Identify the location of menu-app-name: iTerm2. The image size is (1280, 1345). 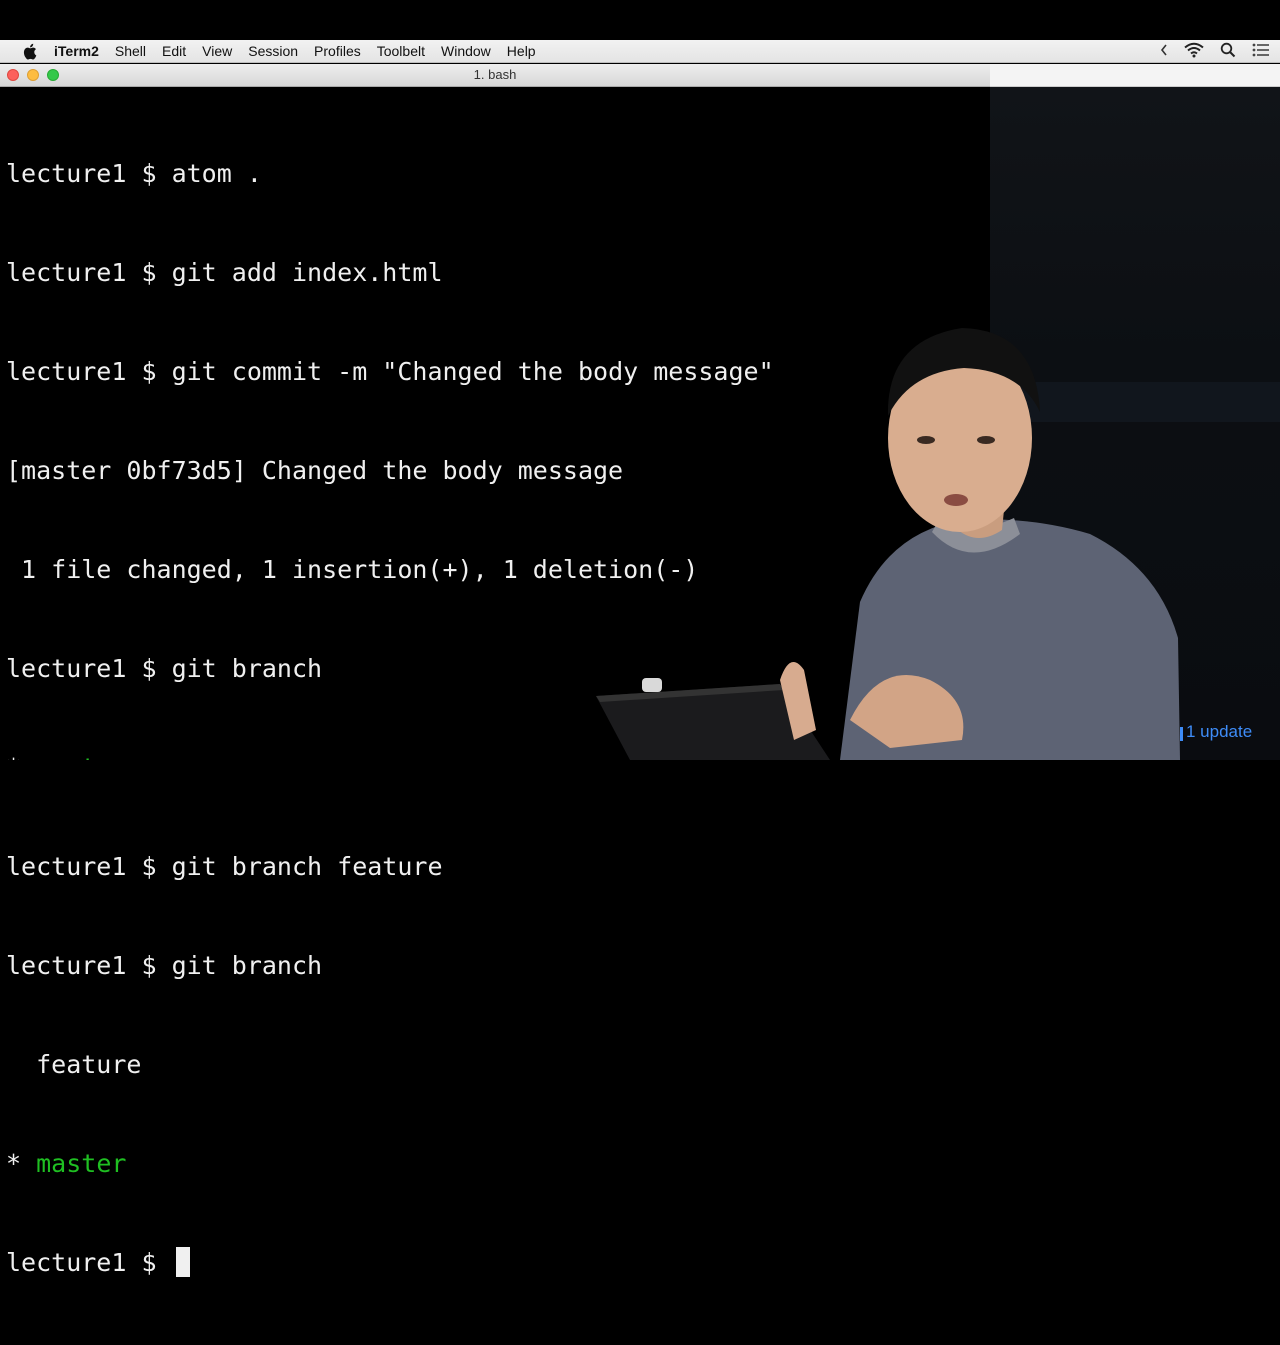
(76, 51).